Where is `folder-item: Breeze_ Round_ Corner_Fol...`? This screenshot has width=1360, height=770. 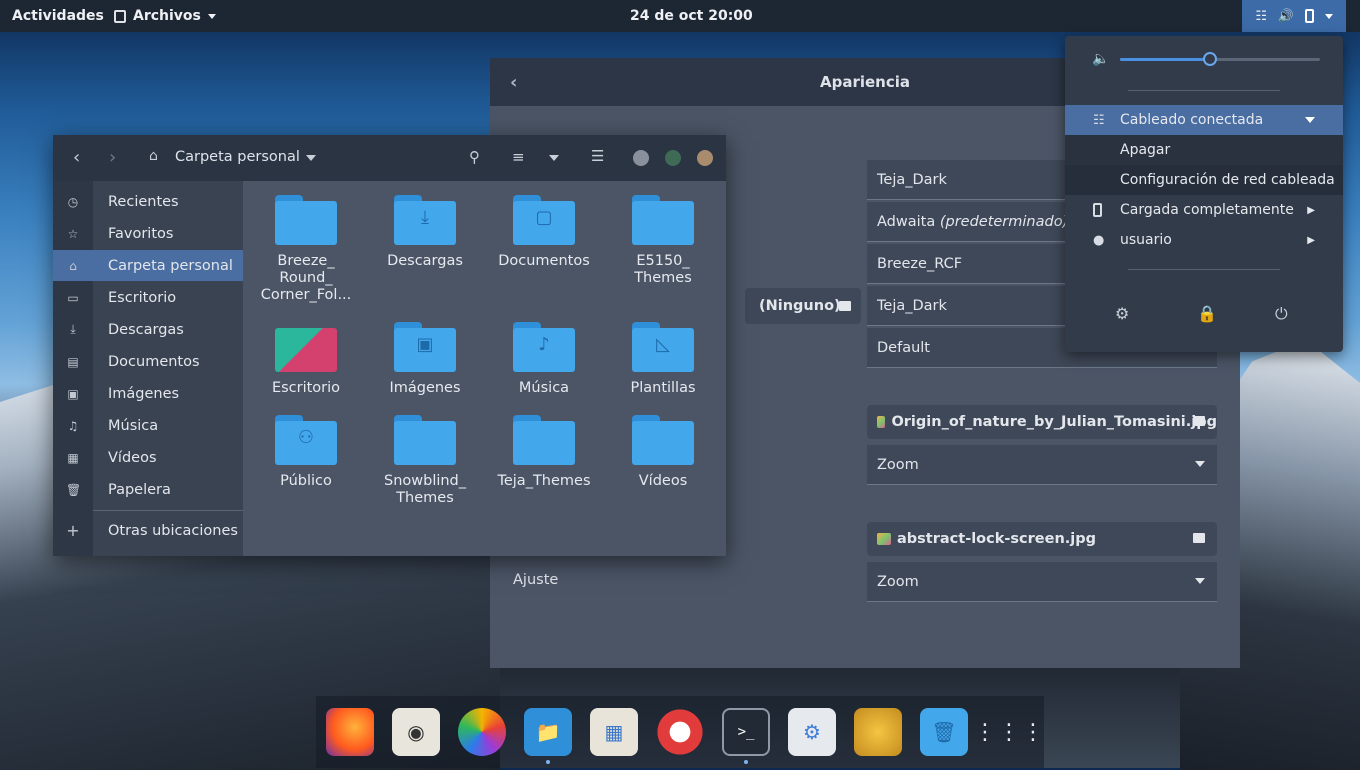 folder-item: Breeze_ Round_ Corner_Fol... is located at coordinates (306, 249).